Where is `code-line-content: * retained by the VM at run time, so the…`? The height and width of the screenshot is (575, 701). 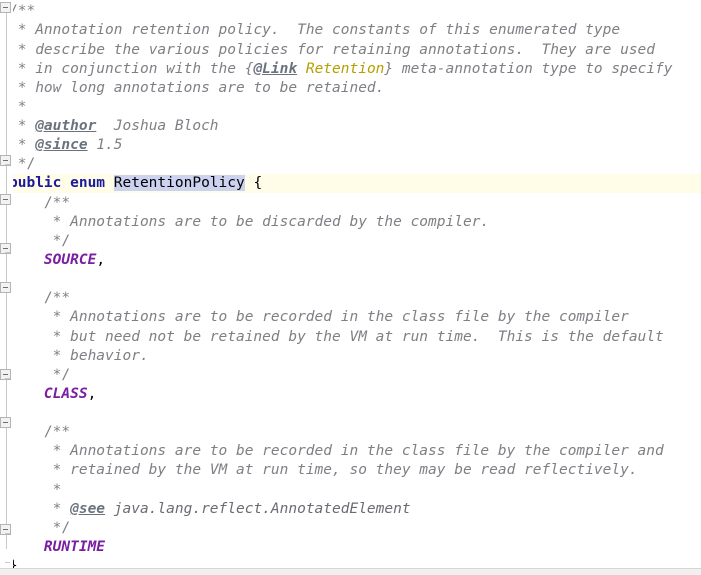
code-line-content: * retained by the VM at run time, so the… is located at coordinates (319, 470).